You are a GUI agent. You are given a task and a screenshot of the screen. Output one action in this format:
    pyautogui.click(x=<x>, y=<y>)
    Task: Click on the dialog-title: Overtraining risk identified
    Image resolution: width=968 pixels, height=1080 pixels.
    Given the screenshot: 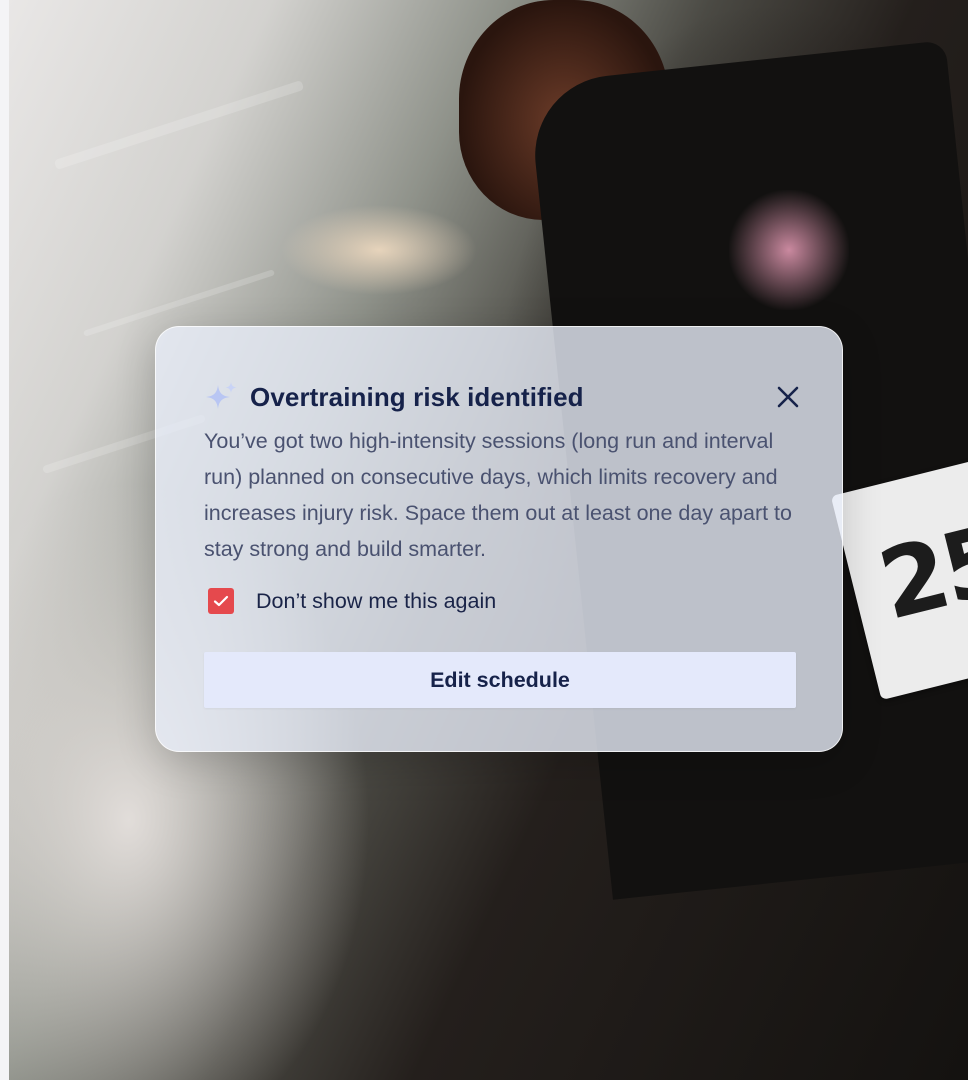 What is the action you would take?
    pyautogui.click(x=417, y=396)
    